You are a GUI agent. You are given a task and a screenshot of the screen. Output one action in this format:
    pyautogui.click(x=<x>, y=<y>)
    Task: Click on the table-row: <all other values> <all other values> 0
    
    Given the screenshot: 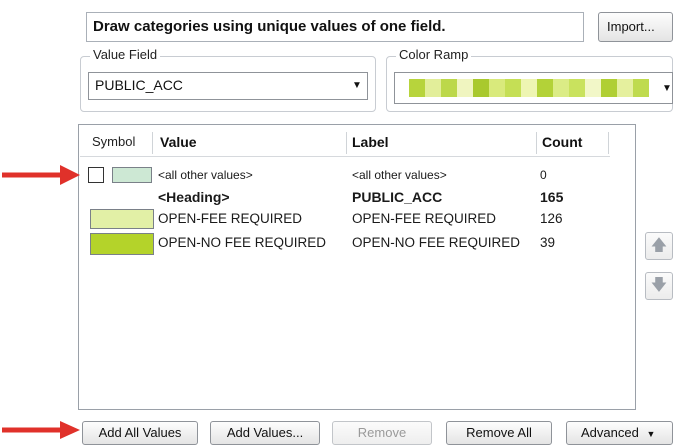 What is the action you would take?
    pyautogui.click(x=345, y=175)
    